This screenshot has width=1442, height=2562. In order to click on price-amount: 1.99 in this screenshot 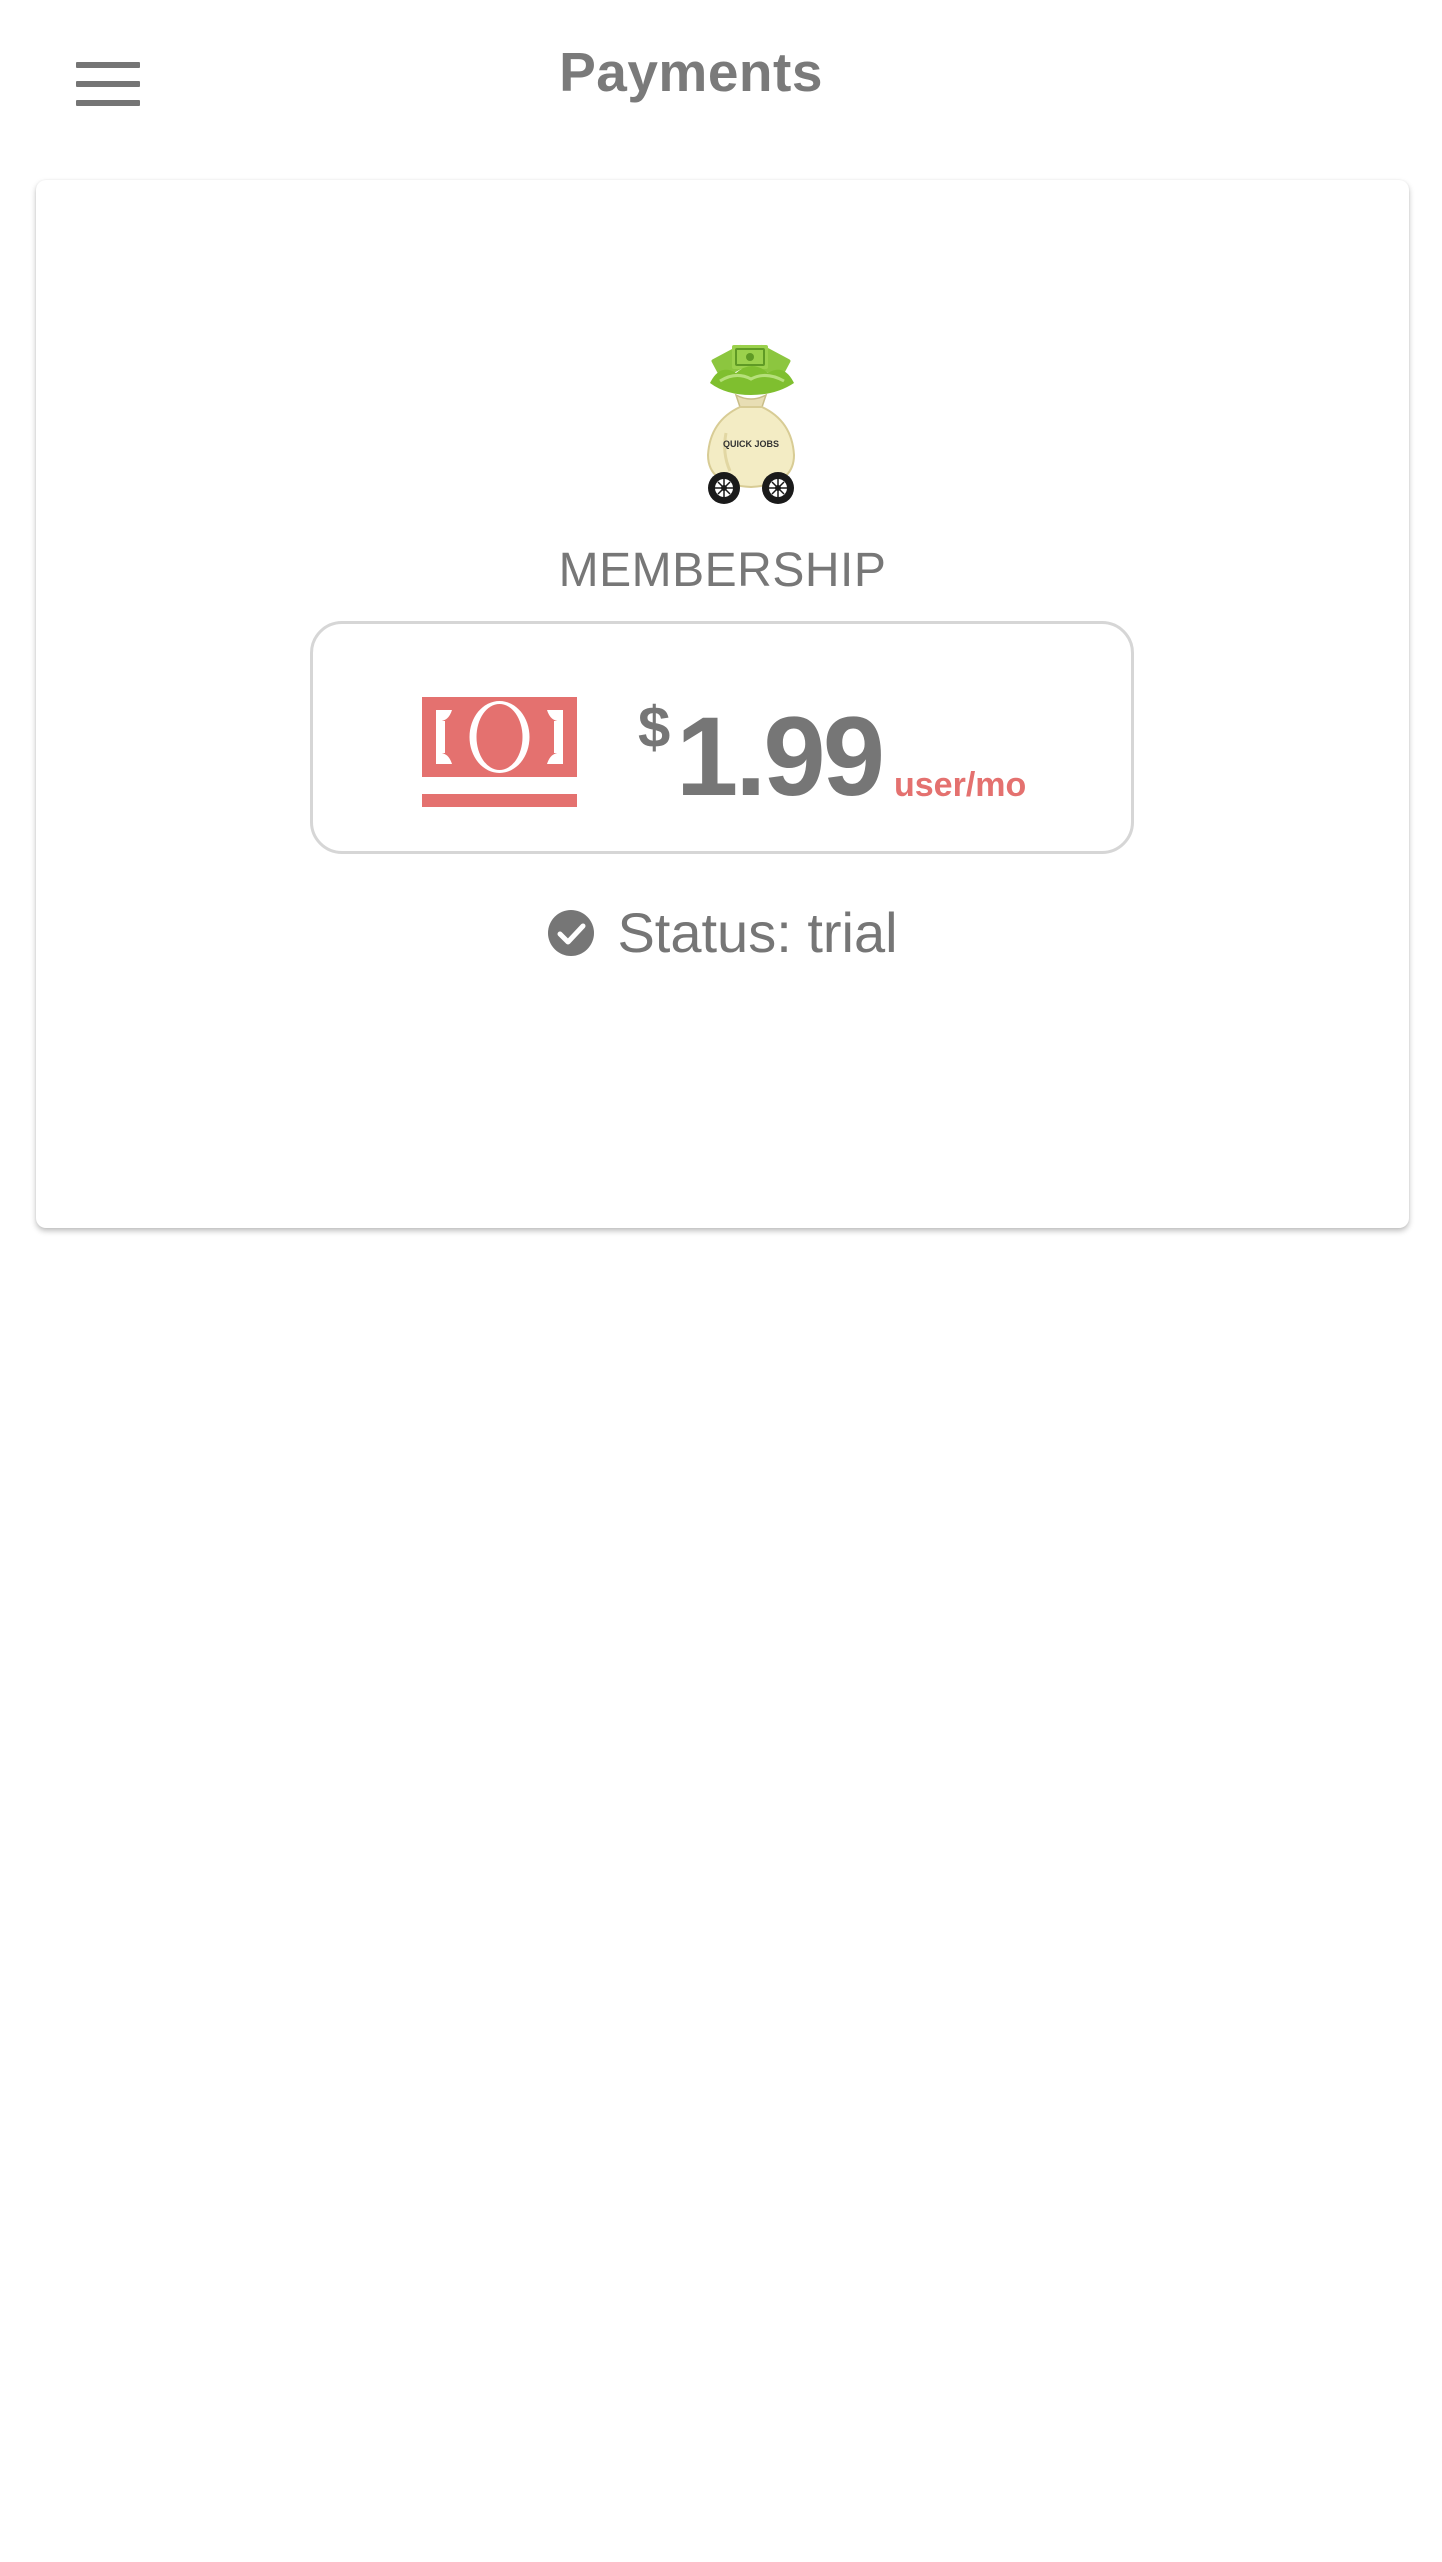, I will do `click(780, 756)`.